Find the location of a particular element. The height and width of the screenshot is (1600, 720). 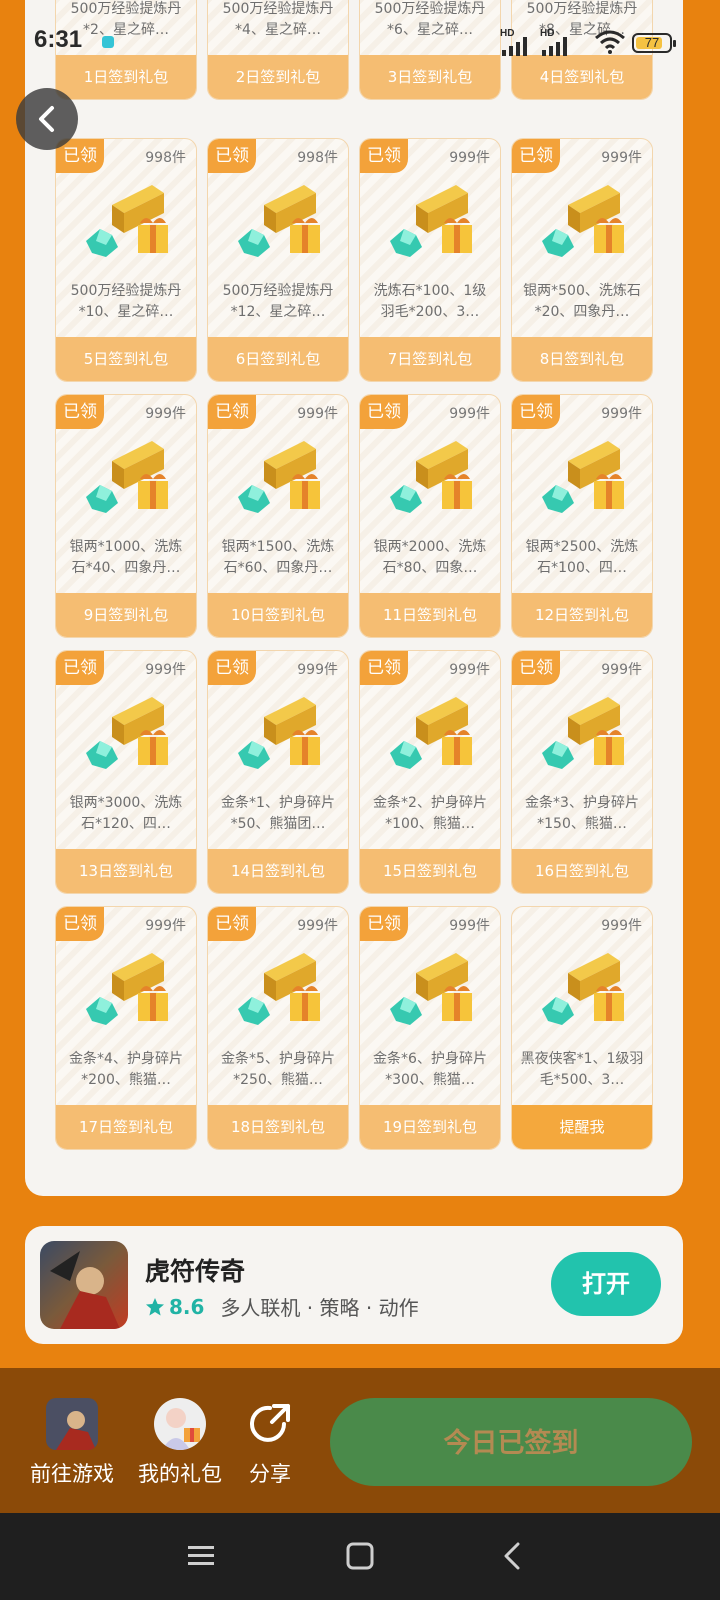

game-tags: 多人联机 · 策略 · 动作 is located at coordinates (319, 1308).